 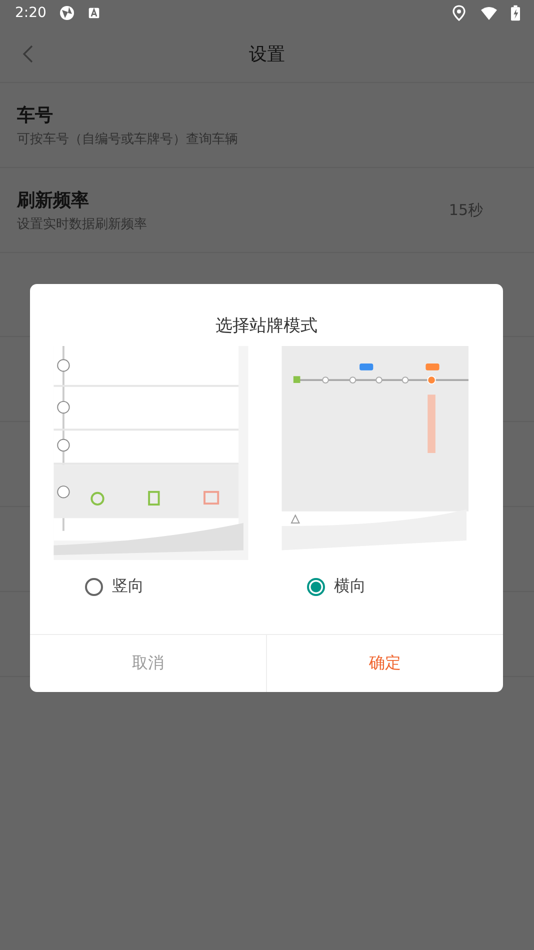 I want to click on location-icon, so click(x=459, y=13).